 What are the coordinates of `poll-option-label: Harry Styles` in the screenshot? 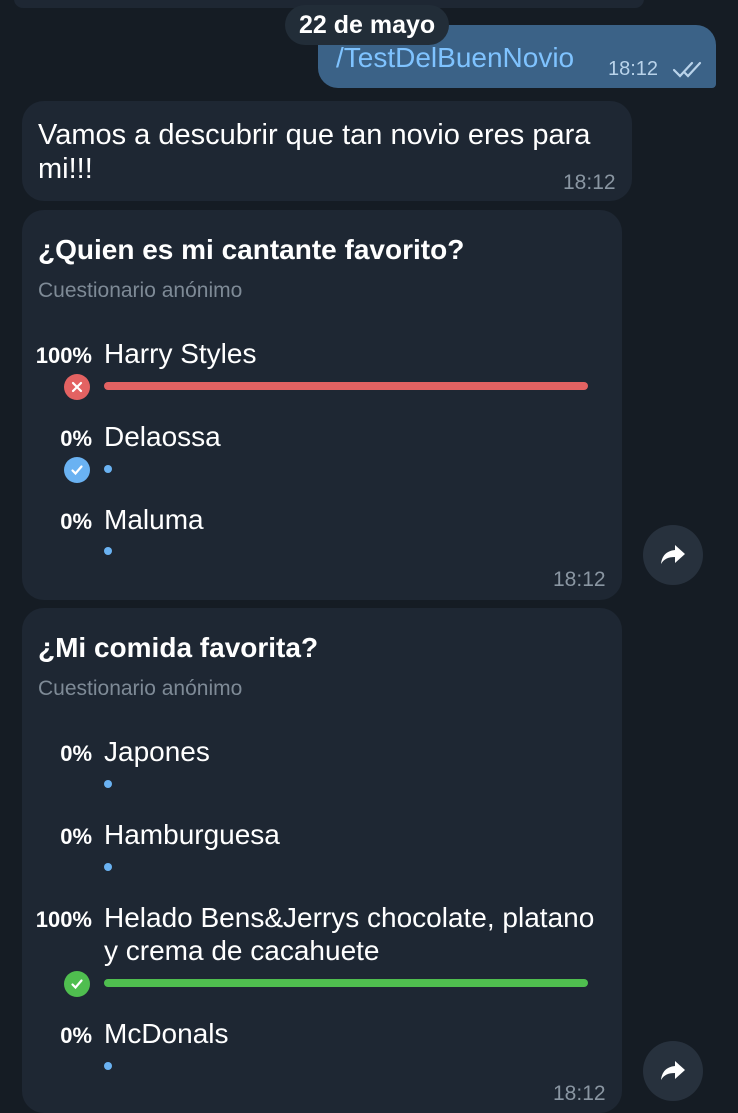 It's located at (180, 353).